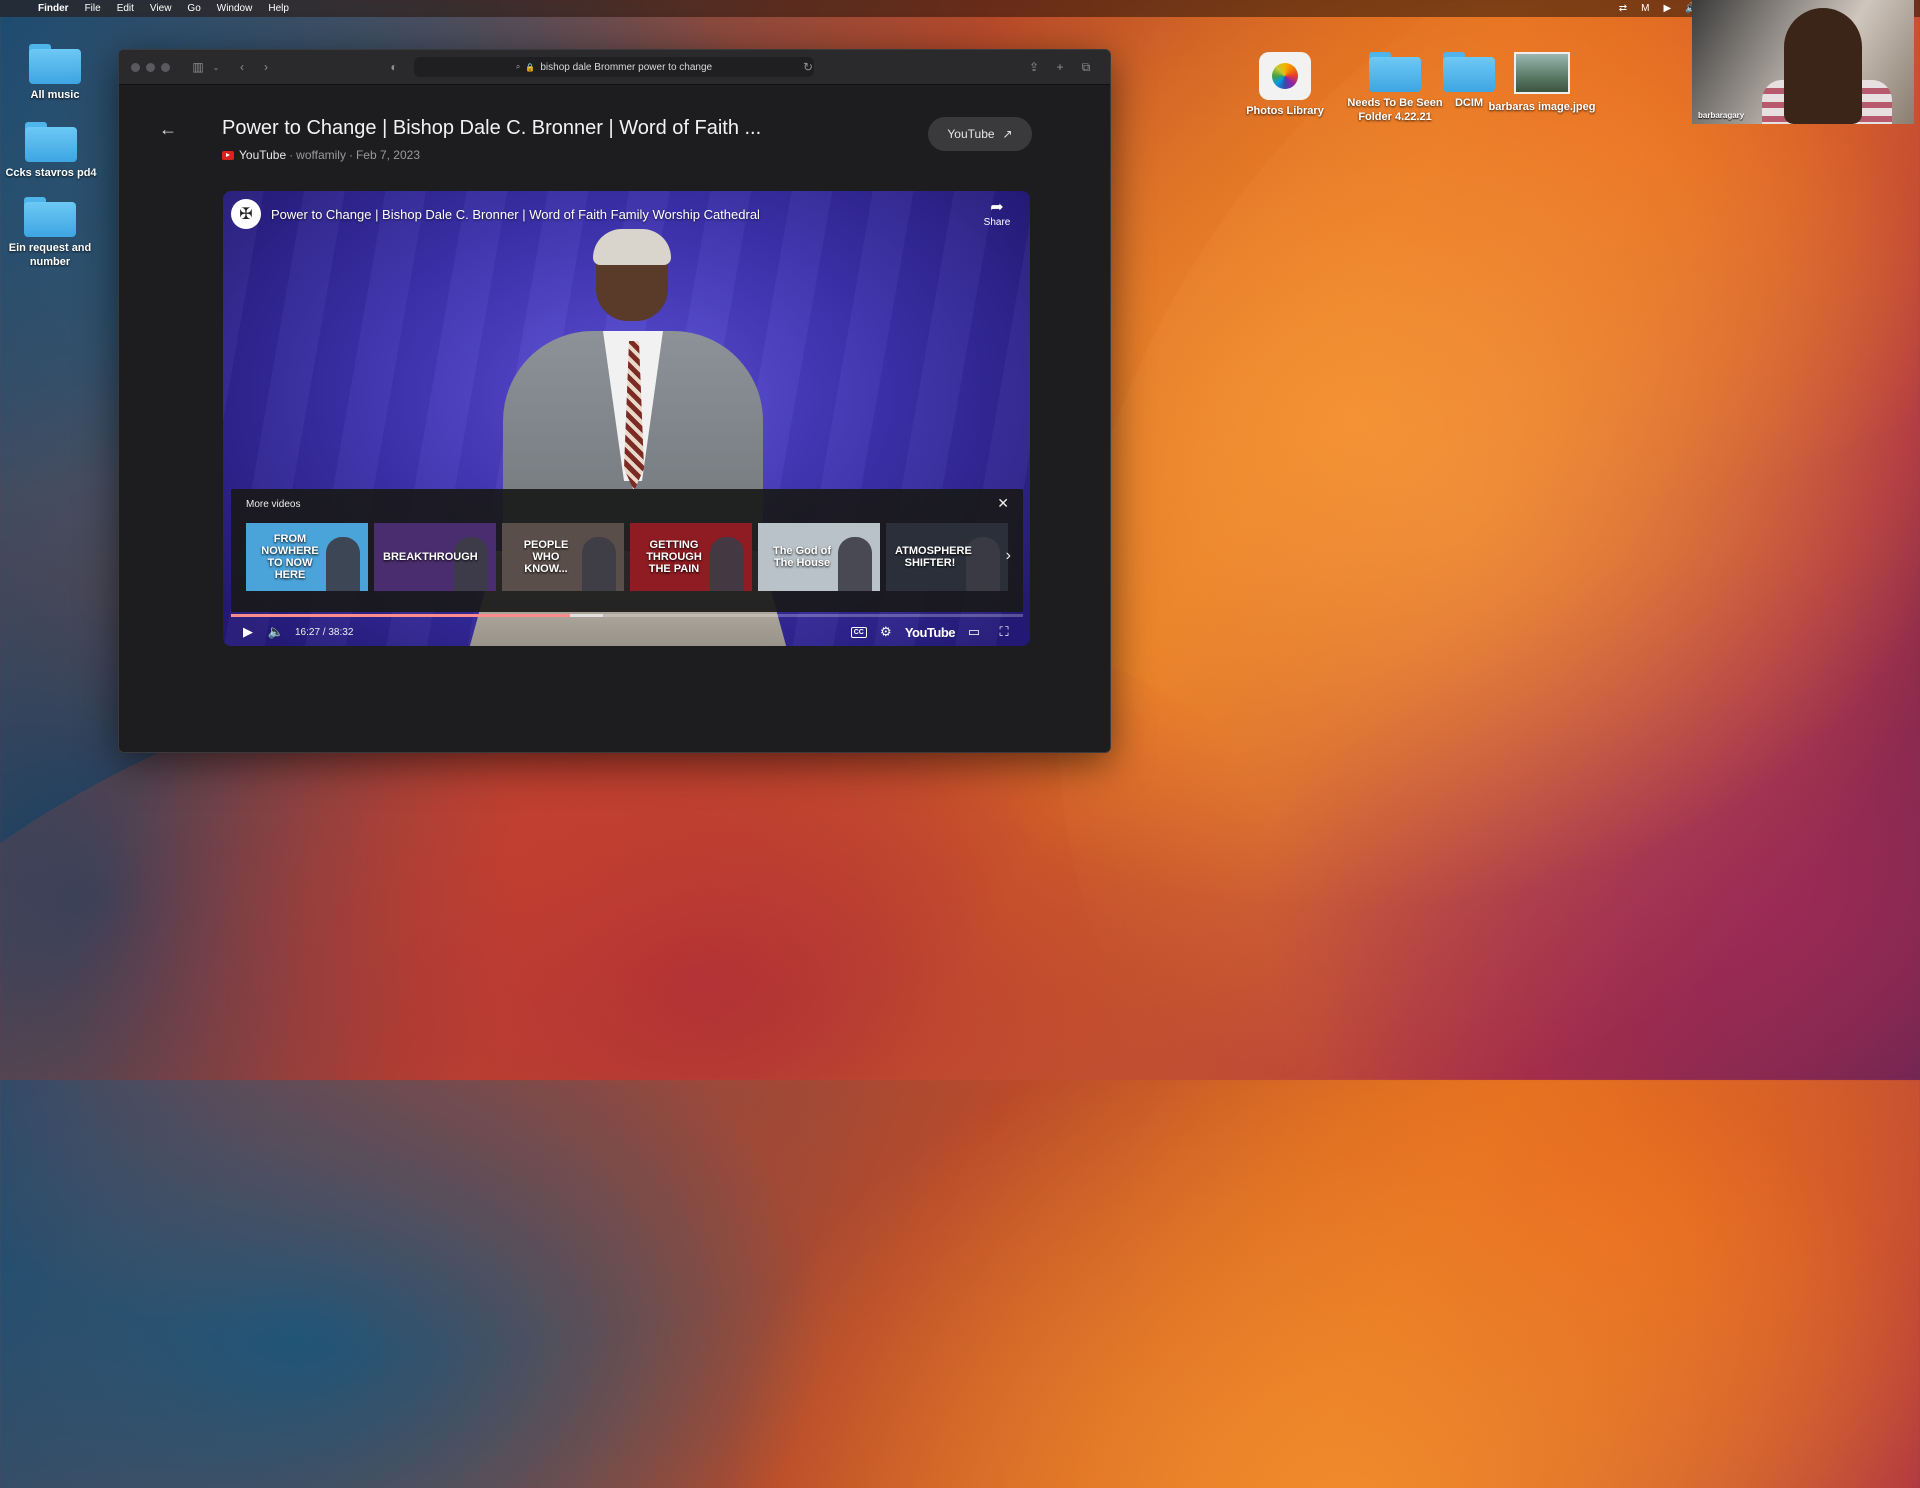 The width and height of the screenshot is (1920, 1488). What do you see at coordinates (262, 155) in the screenshot?
I see `source-label: YouTube` at bounding box center [262, 155].